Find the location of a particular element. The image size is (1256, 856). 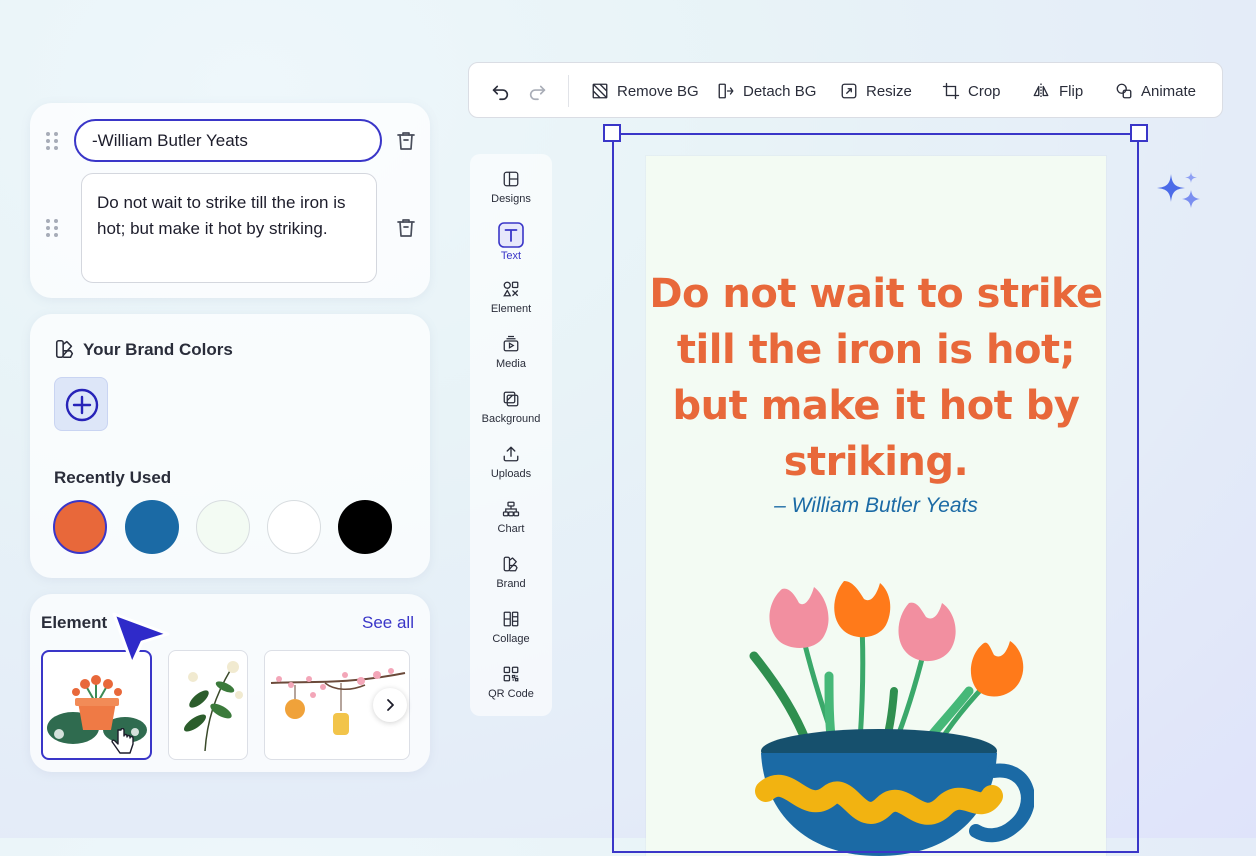

nav-element: Element is located at coordinates (511, 305).